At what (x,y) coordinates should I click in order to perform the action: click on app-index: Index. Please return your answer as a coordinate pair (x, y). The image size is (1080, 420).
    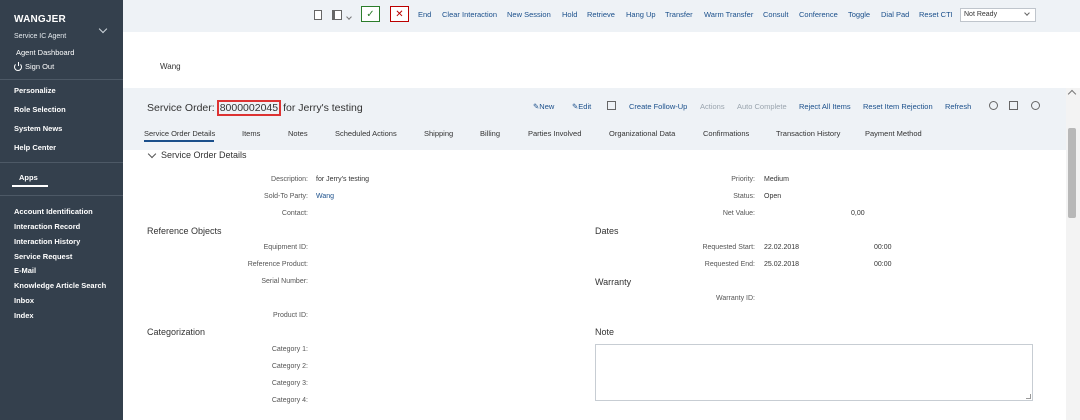
    Looking at the image, I should click on (24, 315).